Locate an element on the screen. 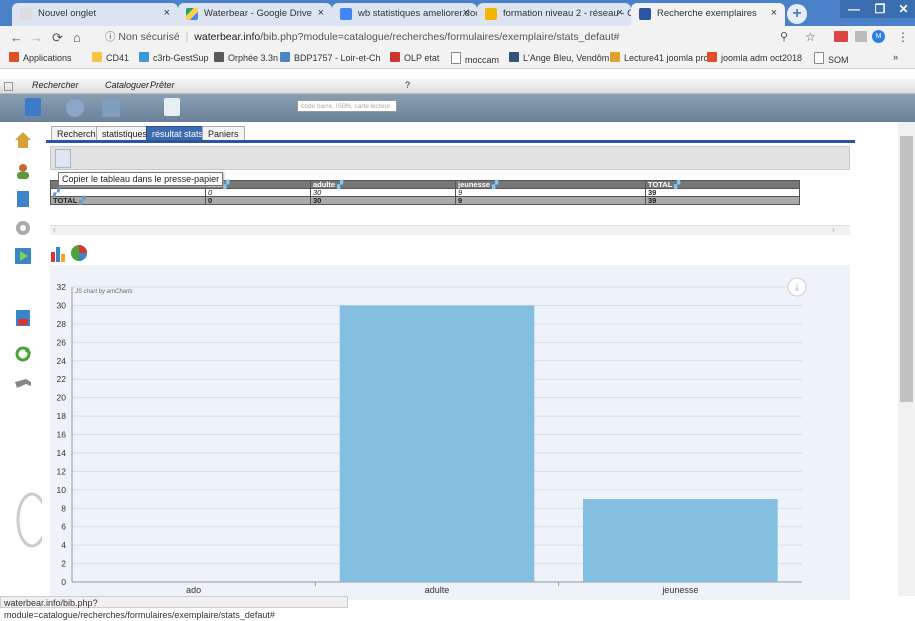  profile-avatar: M is located at coordinates (878, 36).